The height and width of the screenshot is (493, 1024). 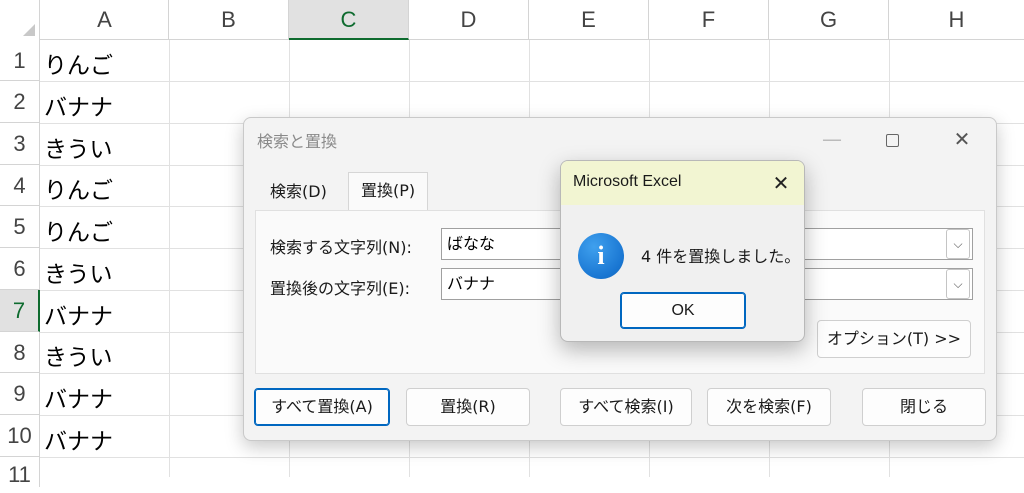 I want to click on column-header-row: A B C D E F G H, so click(x=512, y=20).